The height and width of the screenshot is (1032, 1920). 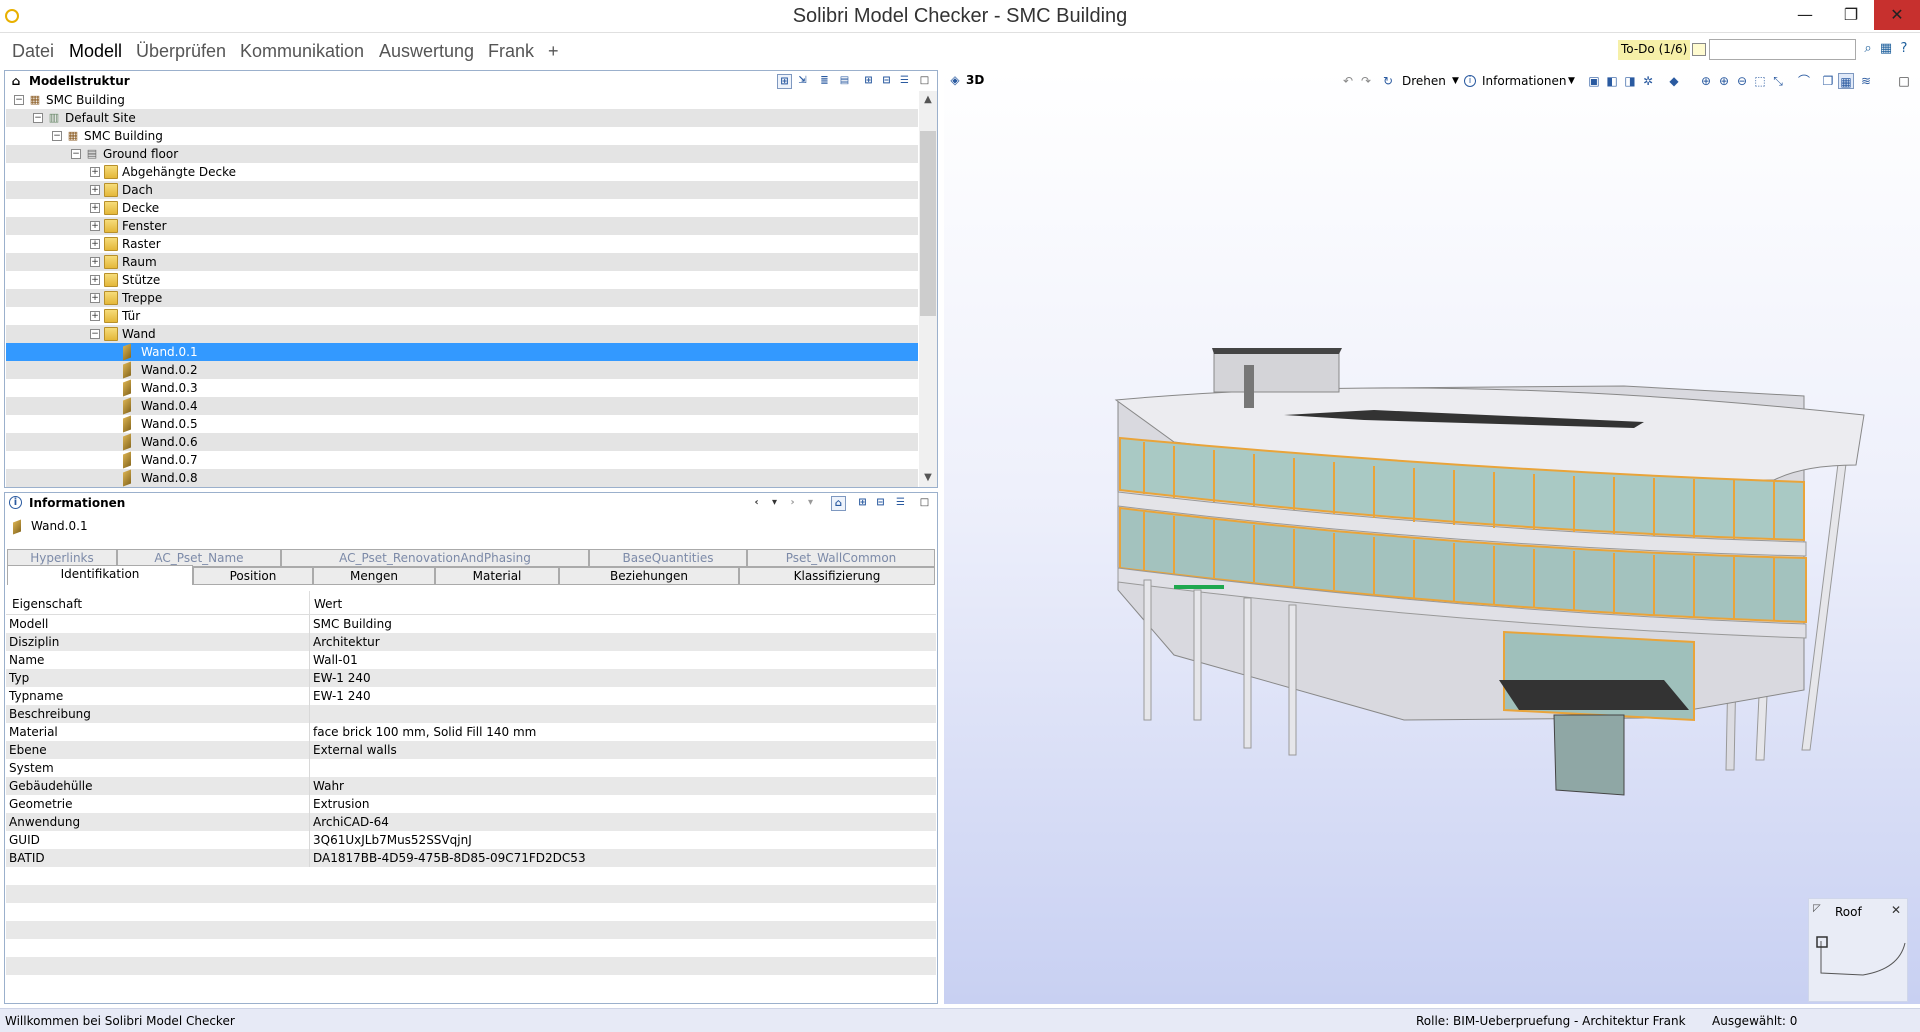 I want to click on menu-auswertung: Auswertung, so click(x=426, y=51).